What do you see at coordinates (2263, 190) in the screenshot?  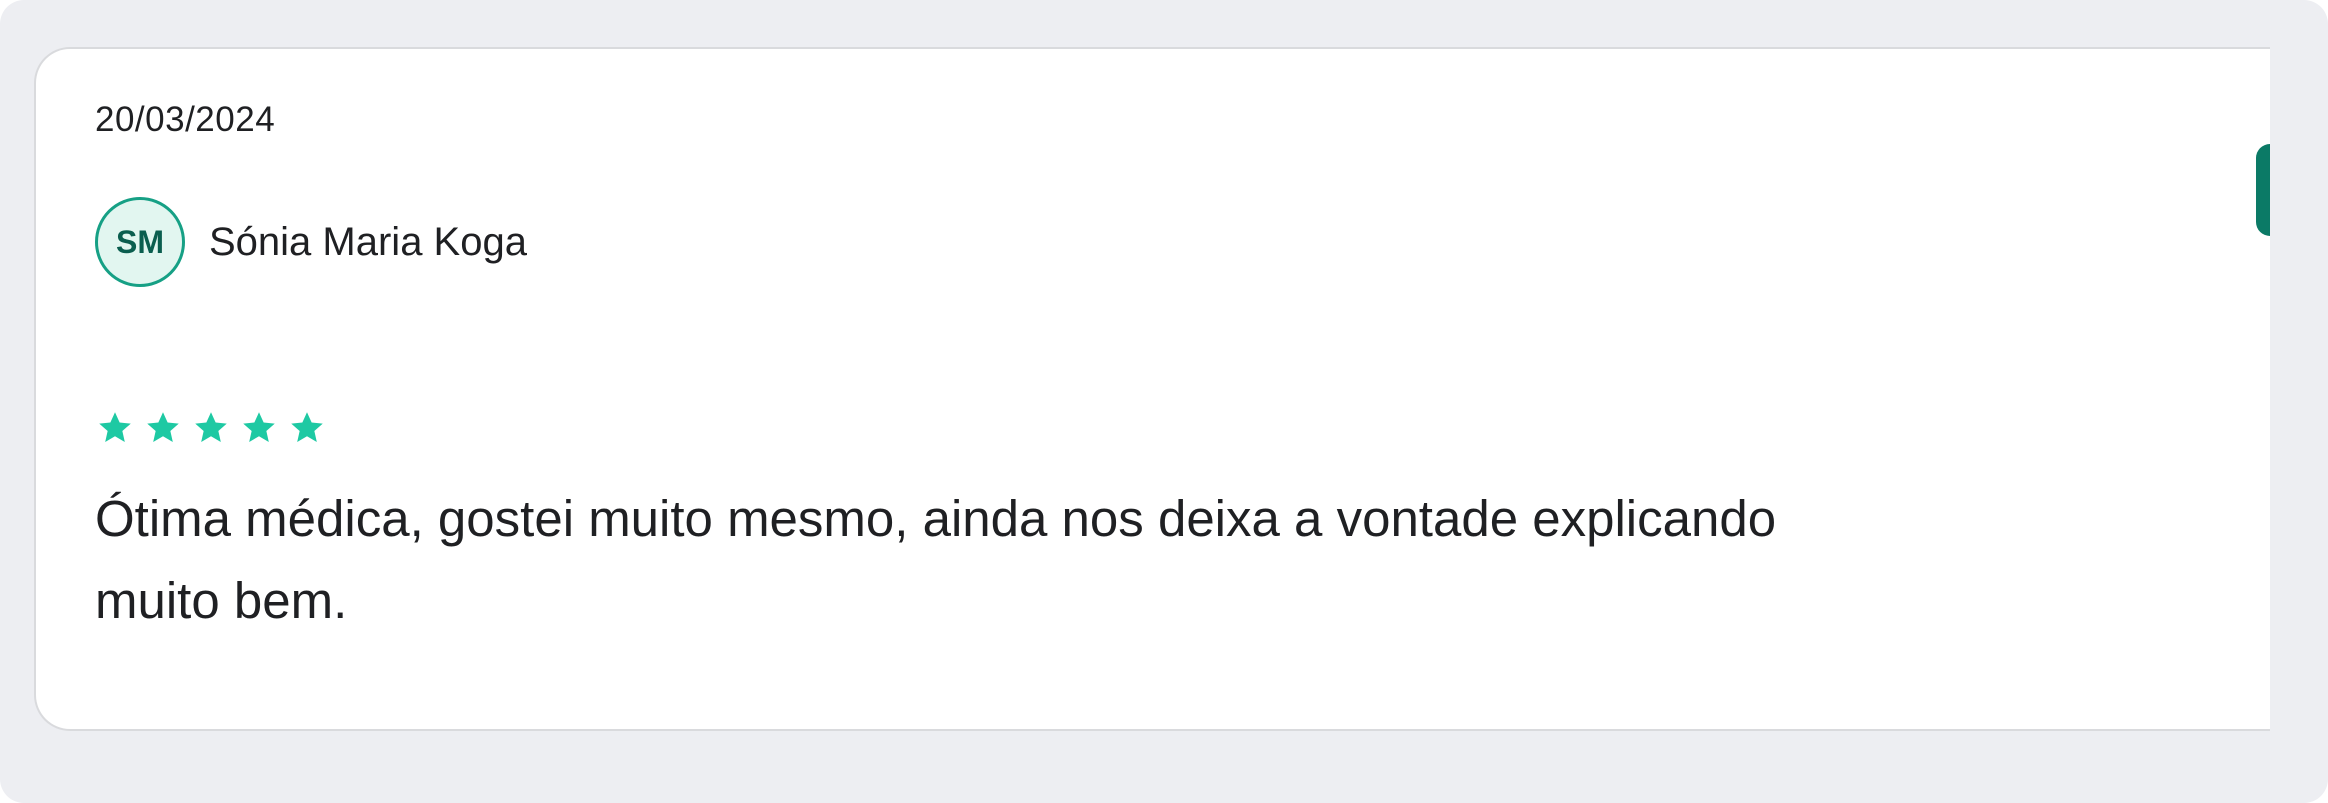 I see `carousel-next-edge` at bounding box center [2263, 190].